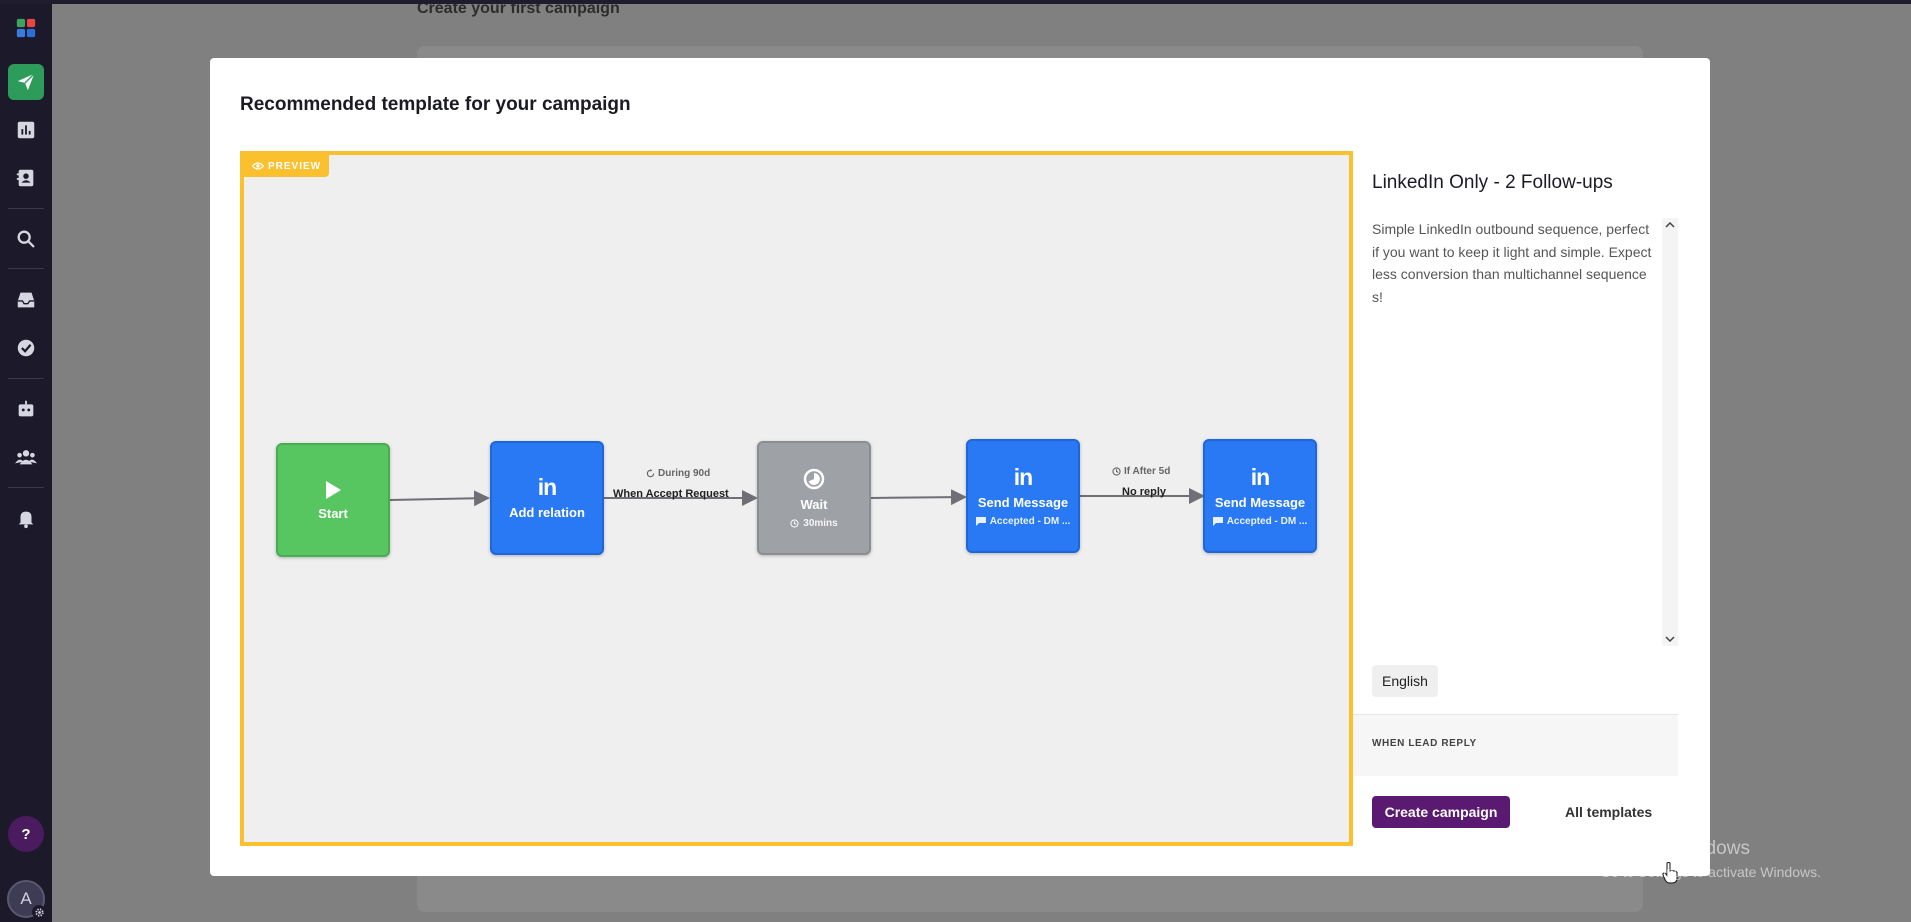 Image resolution: width=1911 pixels, height=922 pixels. I want to click on flow-node-wait: Wait 30mins, so click(814, 498).